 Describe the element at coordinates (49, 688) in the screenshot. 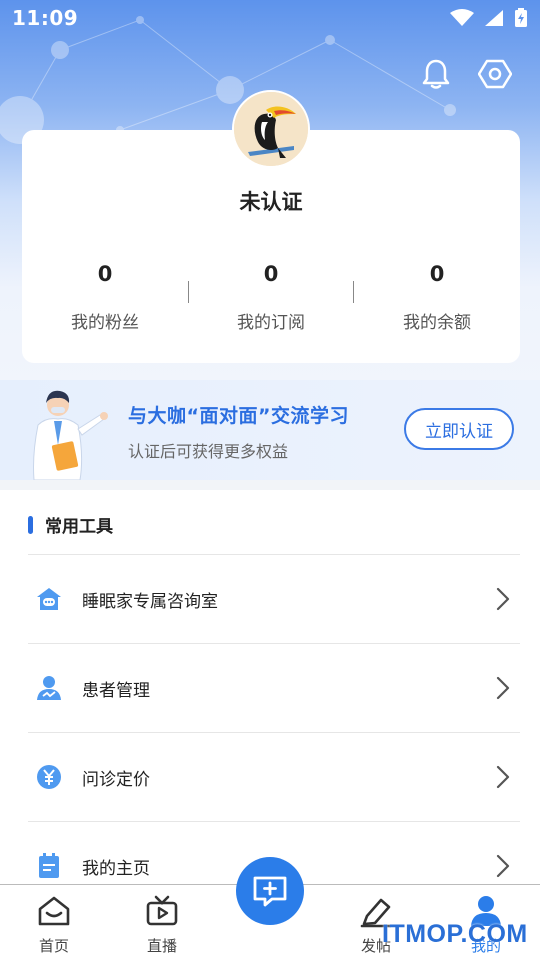

I see `patient-icon` at that location.